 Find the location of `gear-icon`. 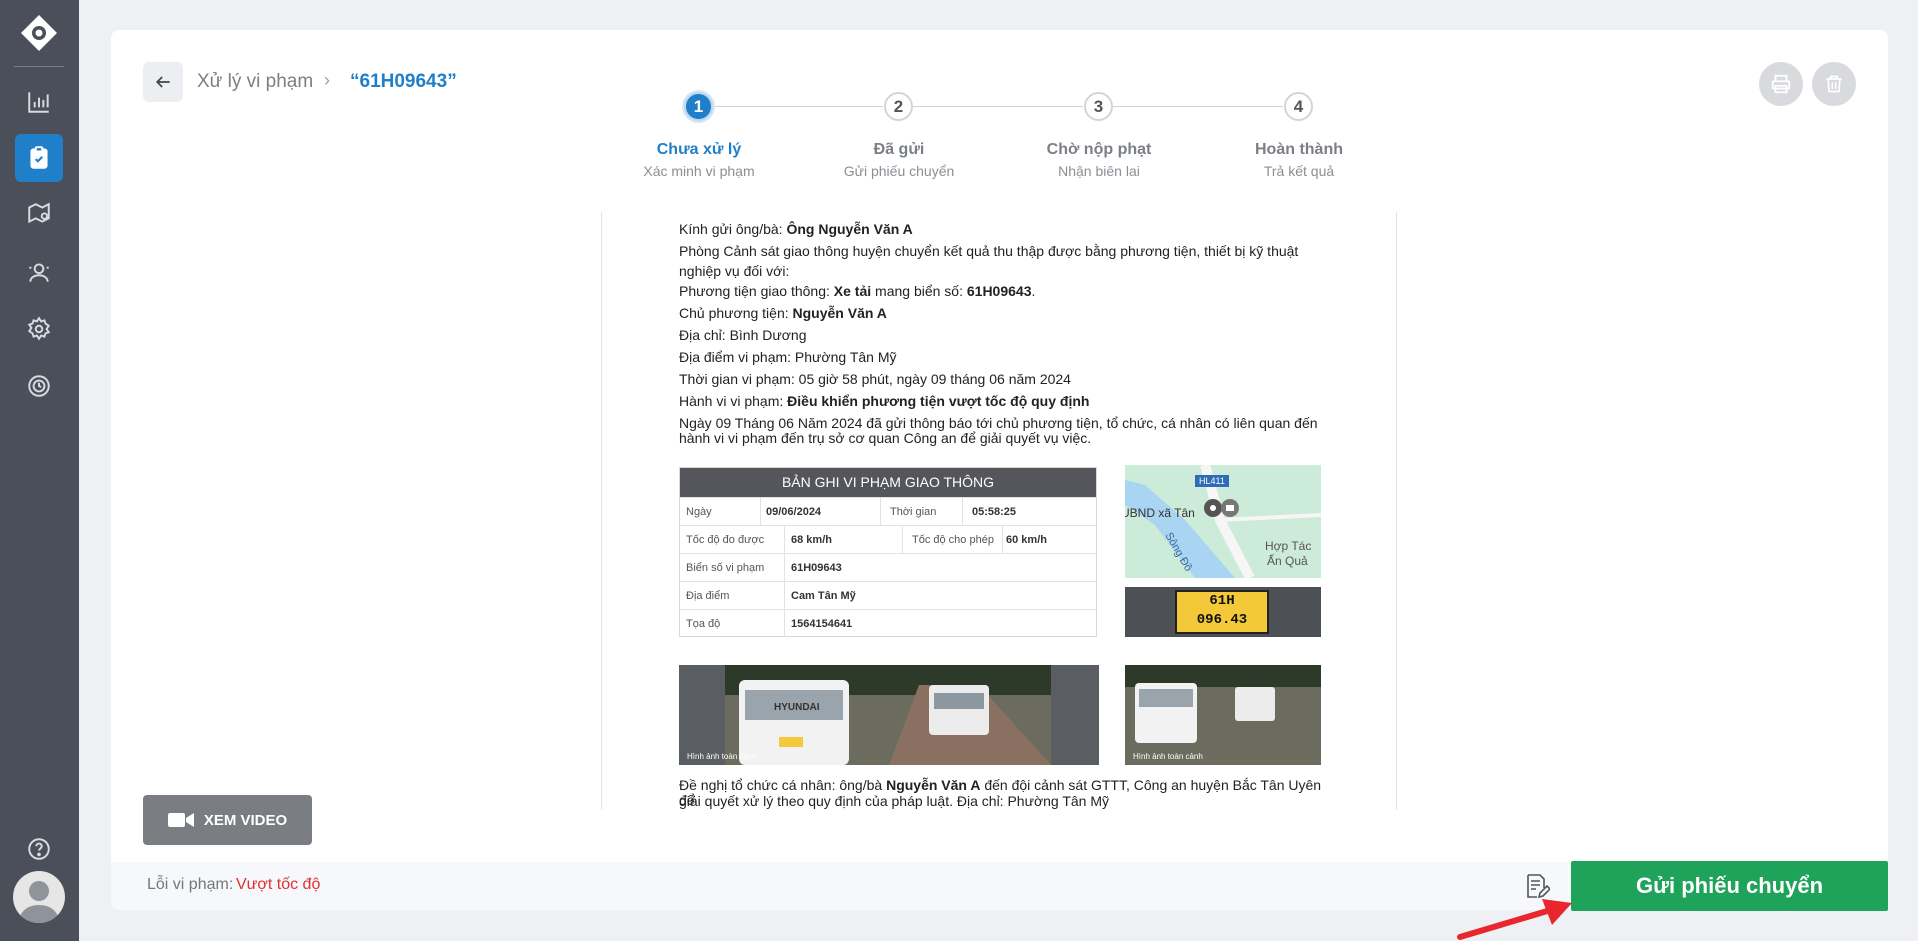

gear-icon is located at coordinates (39, 328).